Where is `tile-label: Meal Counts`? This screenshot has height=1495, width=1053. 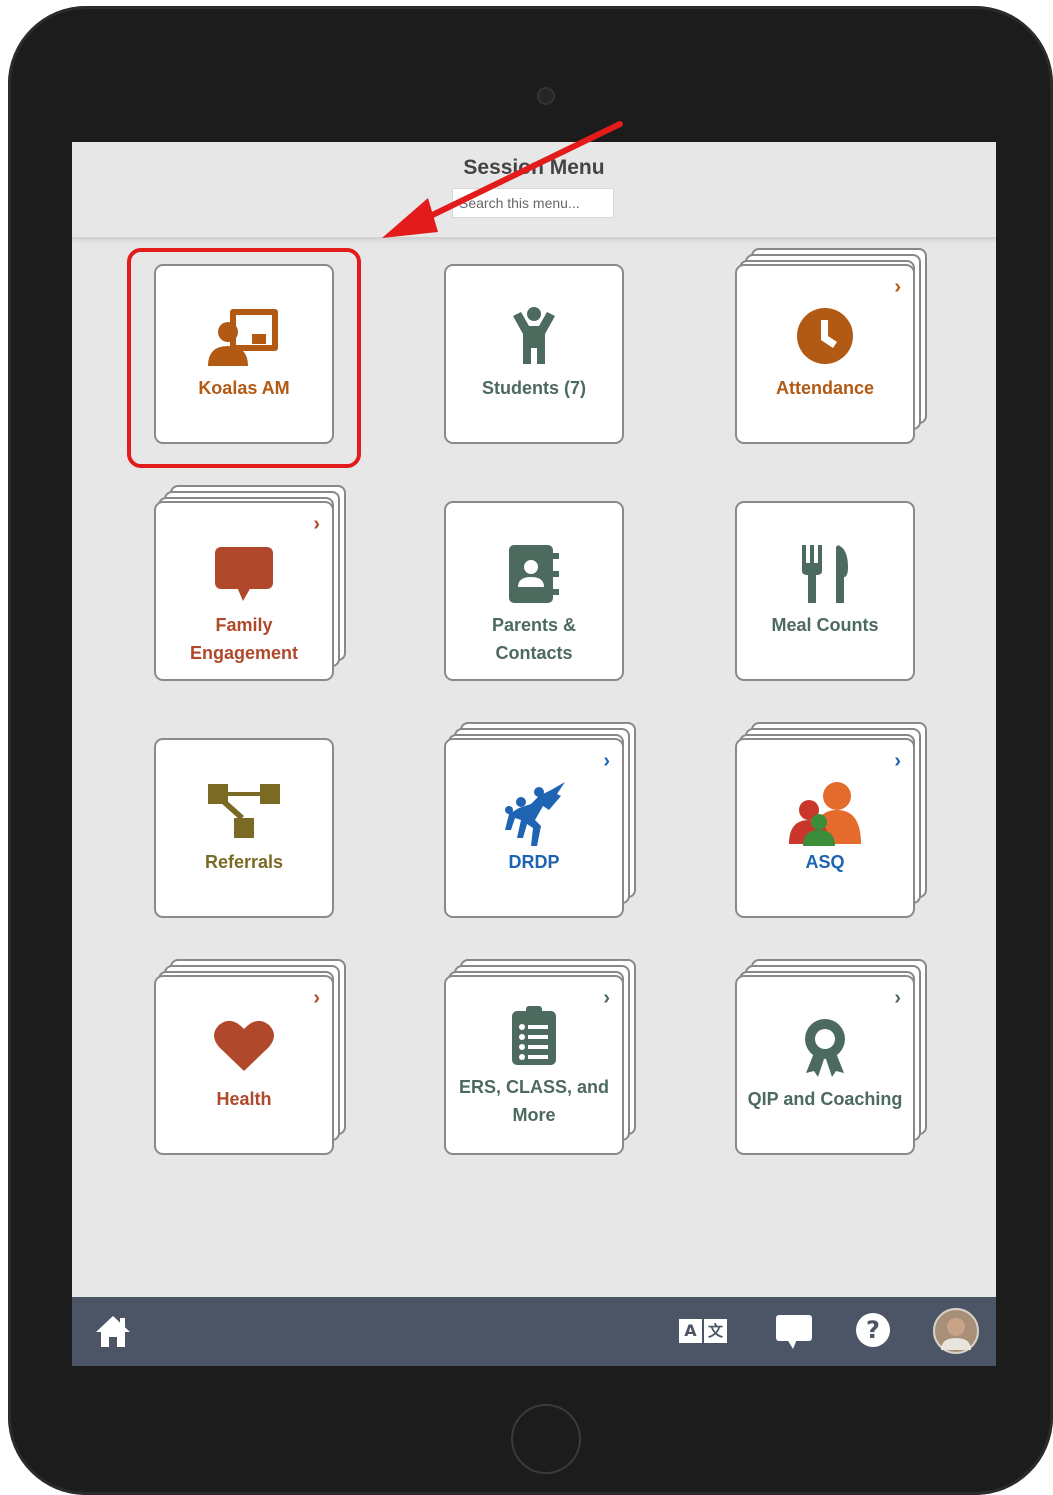 tile-label: Meal Counts is located at coordinates (825, 625).